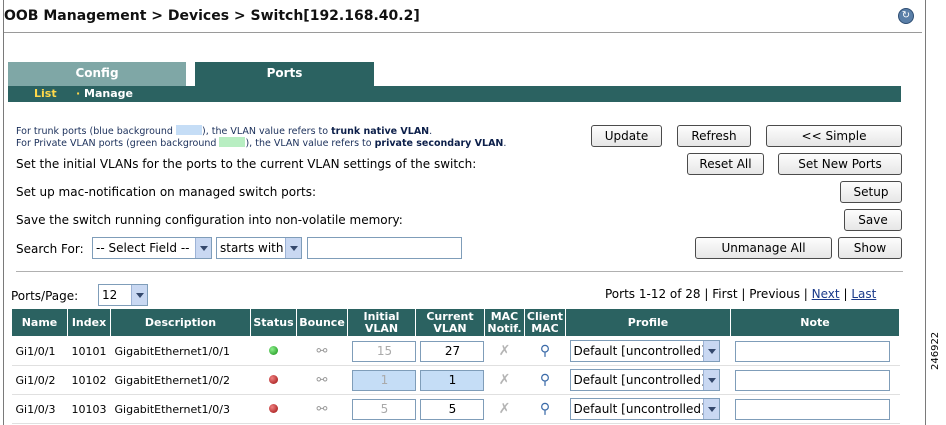  Describe the element at coordinates (834, 136) in the screenshot. I see `simple-button: << Simple` at that location.